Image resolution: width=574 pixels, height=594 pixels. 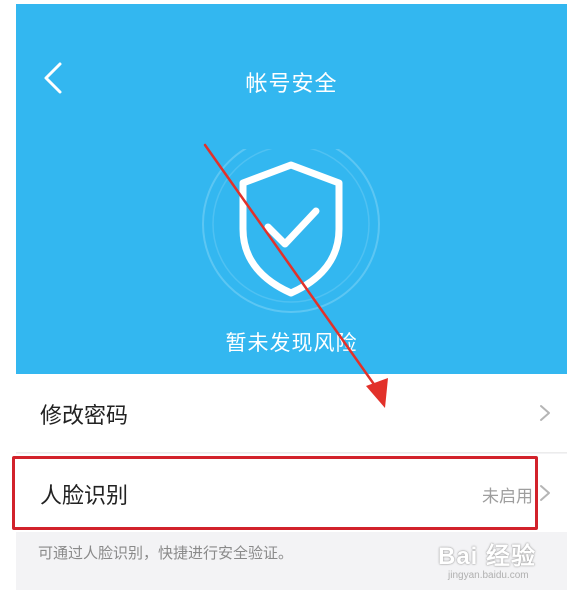 What do you see at coordinates (291, 343) in the screenshot?
I see `risk-status-text: 暂未发现风险` at bounding box center [291, 343].